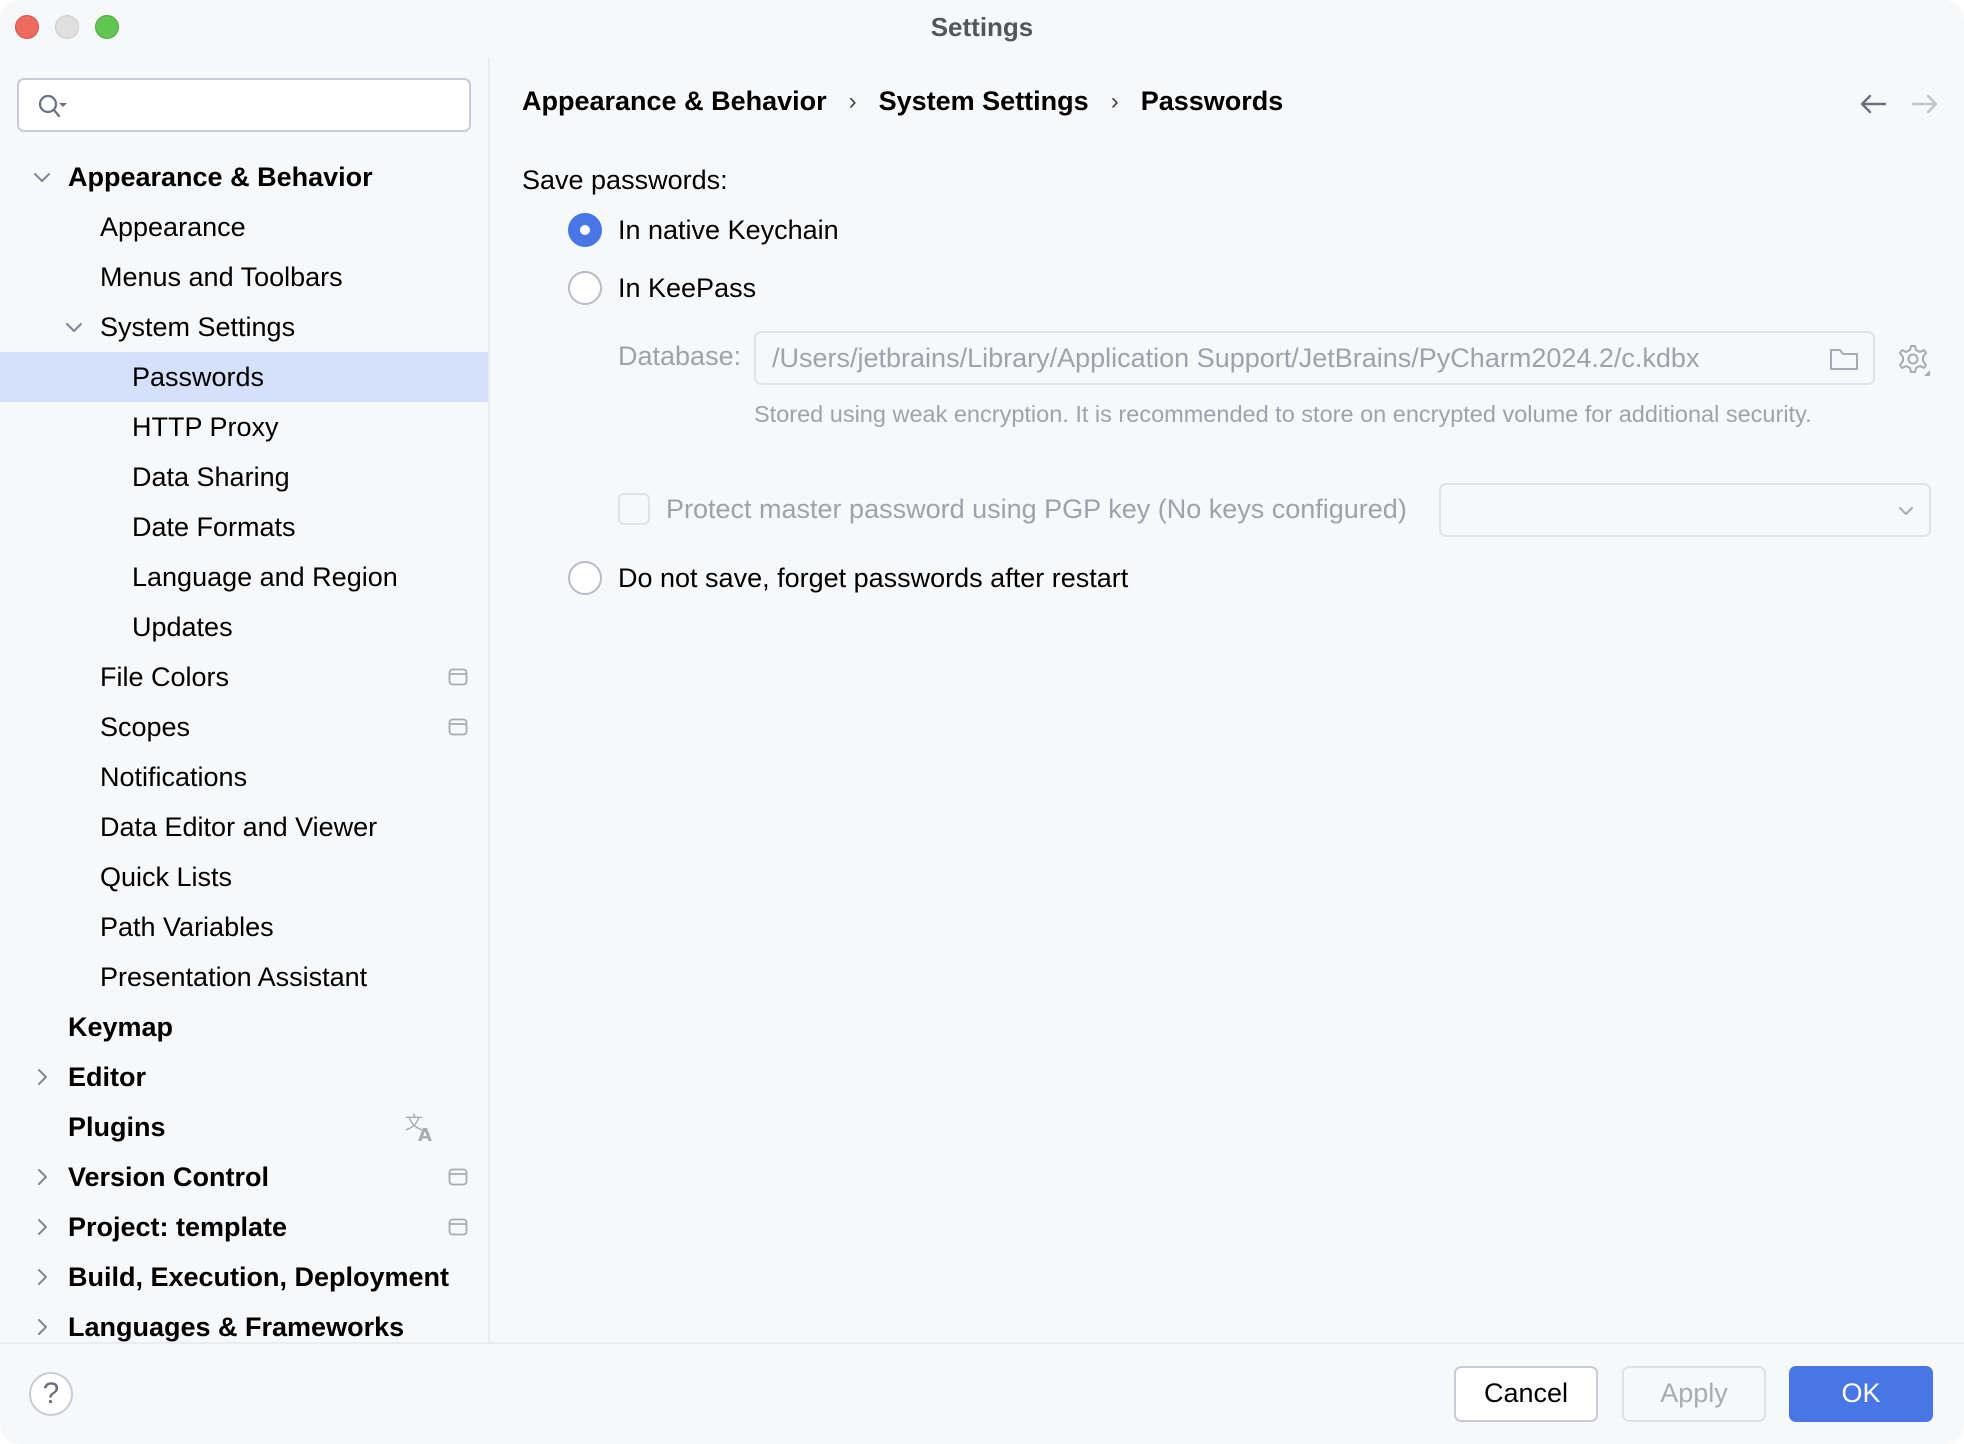  What do you see at coordinates (52, 106) in the screenshot?
I see `search-icon` at bounding box center [52, 106].